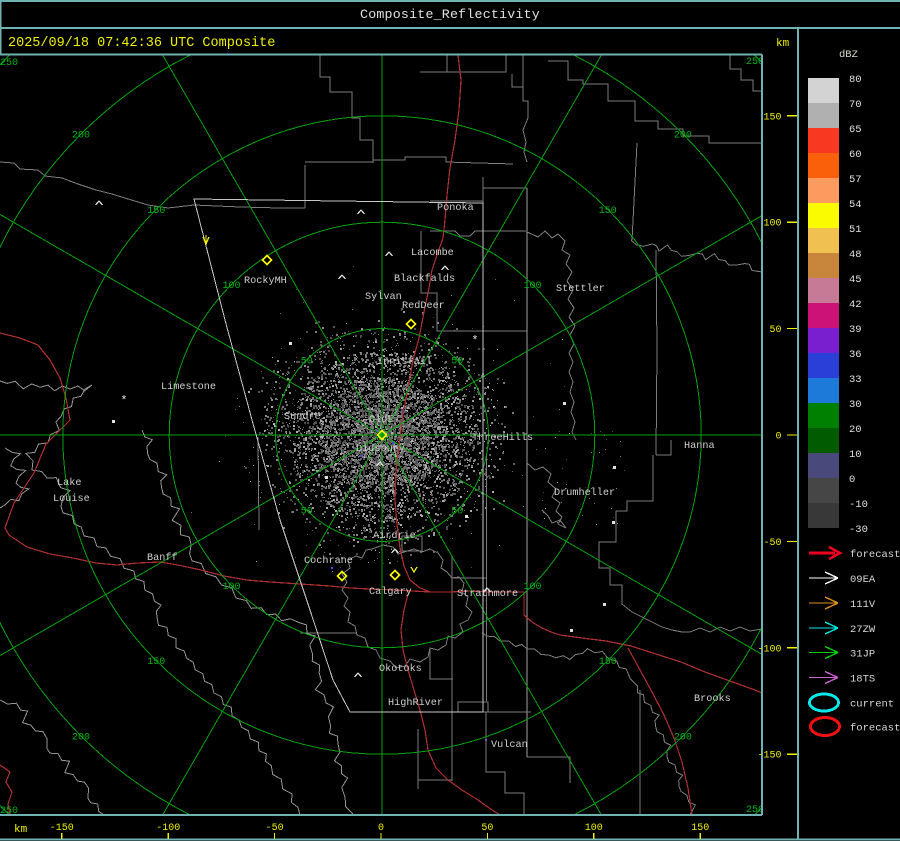  I want to click on svg-text: 111V, so click(863, 605).